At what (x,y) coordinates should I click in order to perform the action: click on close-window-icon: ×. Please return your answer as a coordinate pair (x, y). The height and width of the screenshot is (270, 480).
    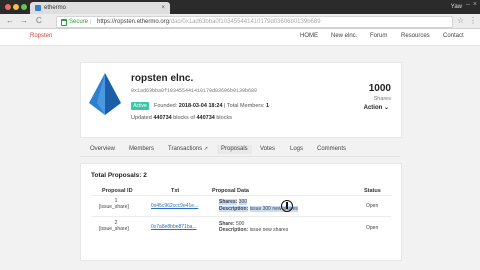
    Looking at the image, I should click on (475, 4).